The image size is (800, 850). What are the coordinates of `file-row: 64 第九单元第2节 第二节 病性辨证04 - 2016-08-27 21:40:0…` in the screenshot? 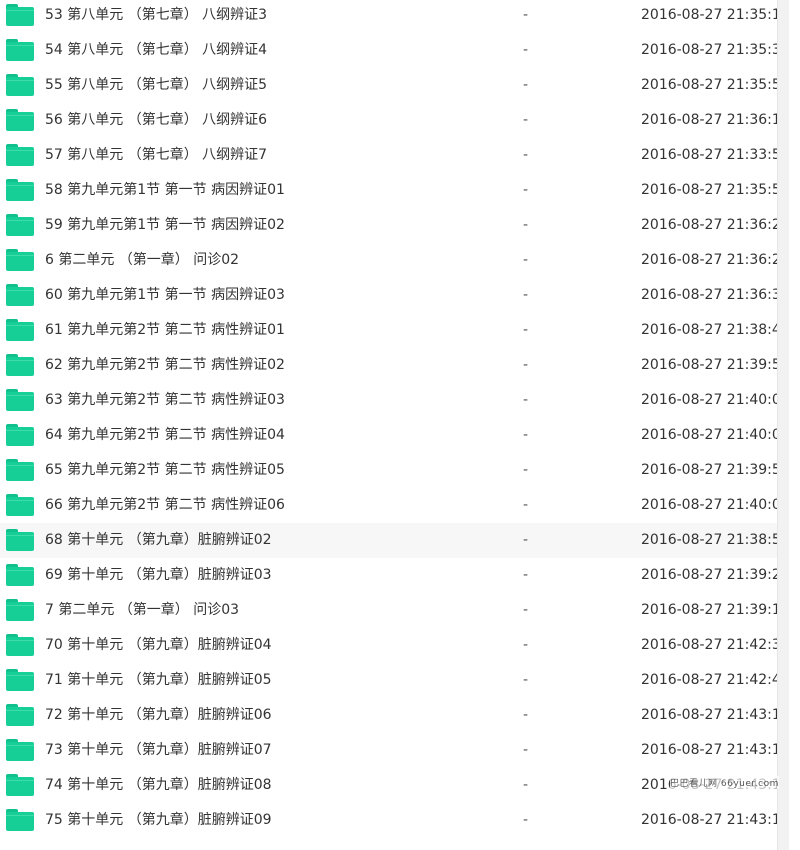 It's located at (394, 435).